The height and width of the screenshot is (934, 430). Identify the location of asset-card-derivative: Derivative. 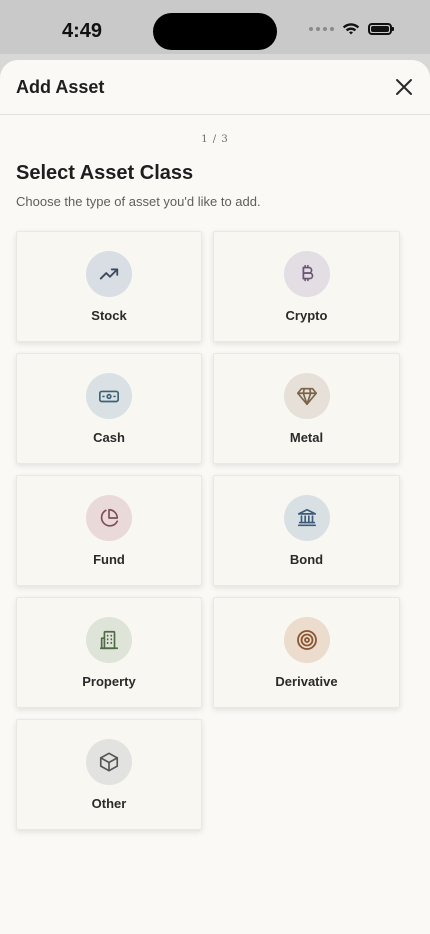
(306, 652).